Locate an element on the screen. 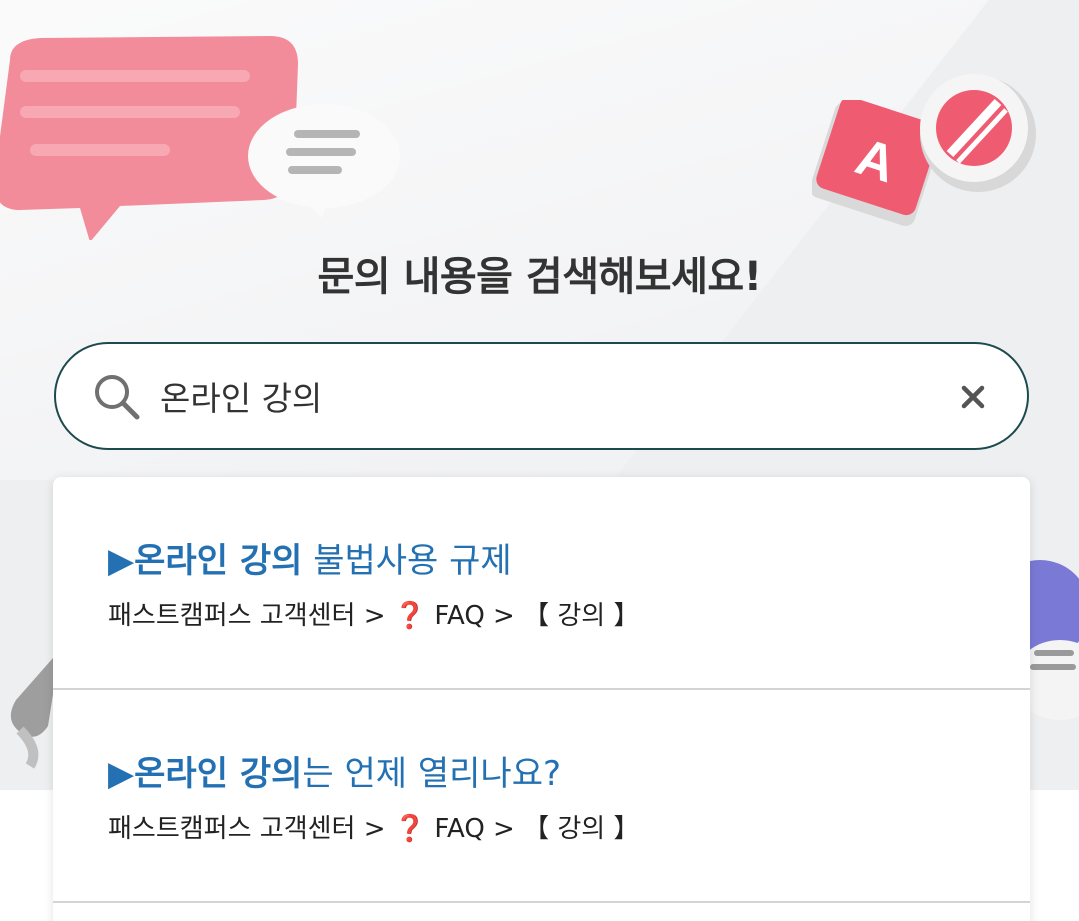  result-title: ▶온라인 강의 불법사용 규제 is located at coordinates (310, 557).